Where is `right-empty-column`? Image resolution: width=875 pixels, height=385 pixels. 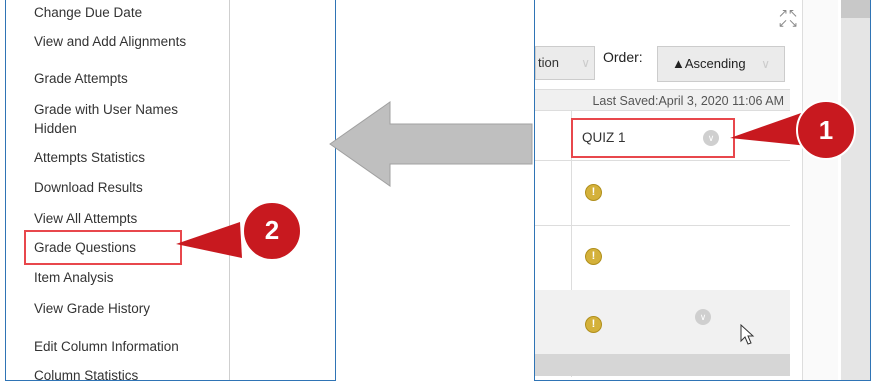
right-empty-column is located at coordinates (820, 190).